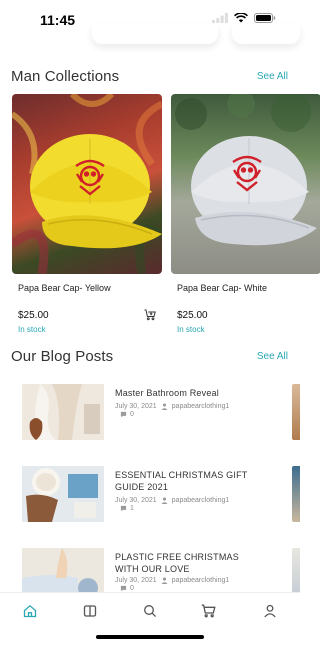  I want to click on cap-photo-yellow, so click(87, 184).